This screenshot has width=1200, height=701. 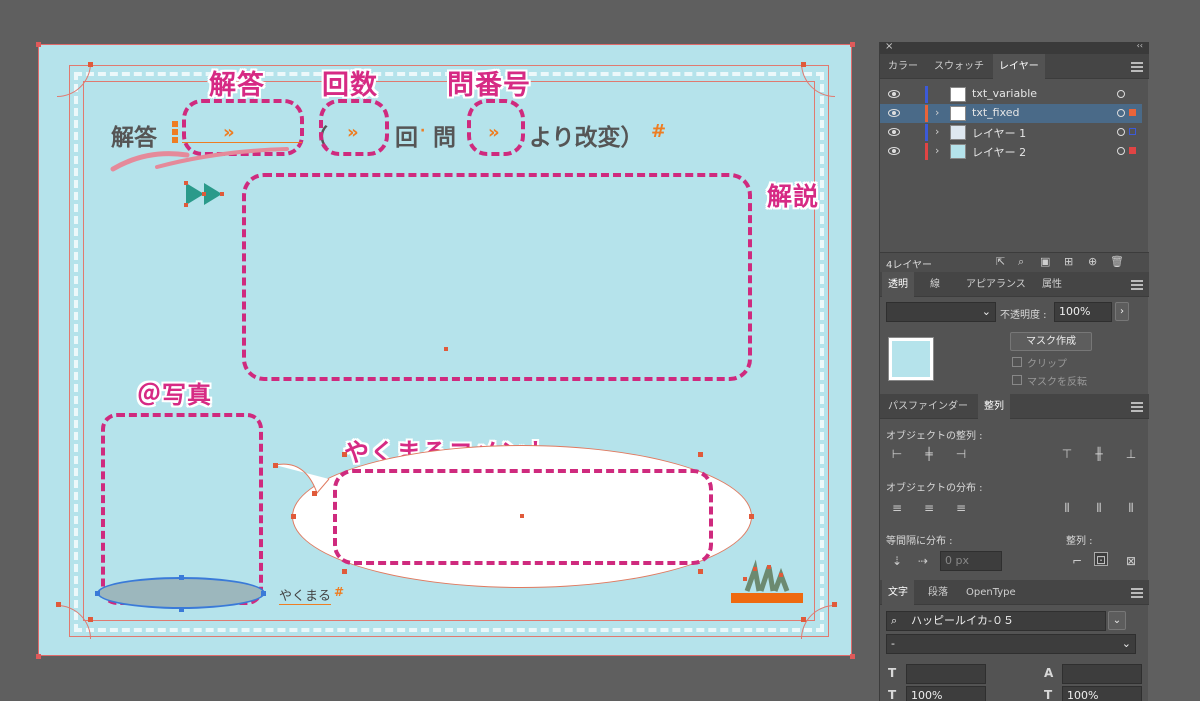 I want to click on tab-stroke: 線, so click(x=935, y=284).